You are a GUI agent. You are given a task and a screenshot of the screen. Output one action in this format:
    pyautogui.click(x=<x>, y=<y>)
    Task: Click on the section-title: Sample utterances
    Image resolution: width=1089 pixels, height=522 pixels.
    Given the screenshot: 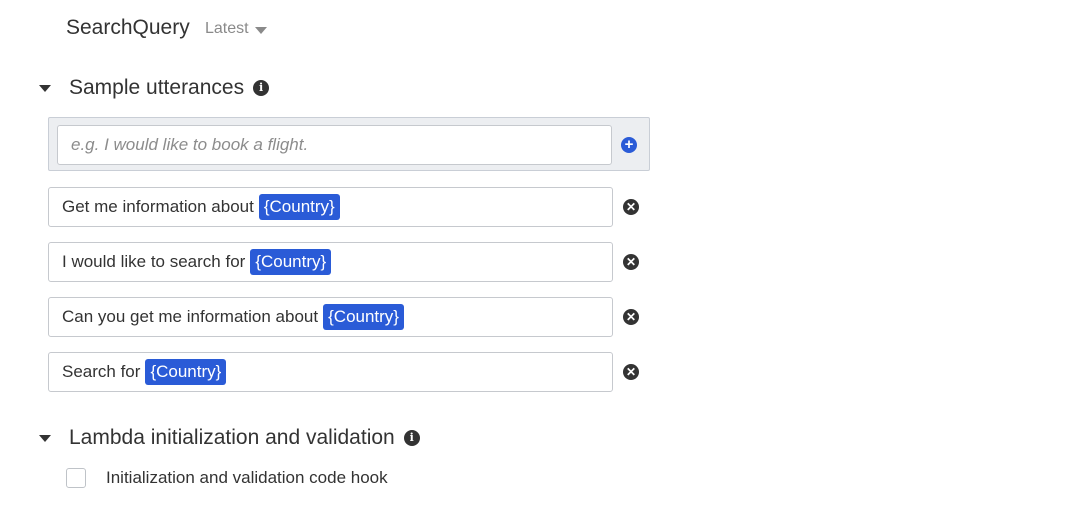 What is the action you would take?
    pyautogui.click(x=157, y=87)
    